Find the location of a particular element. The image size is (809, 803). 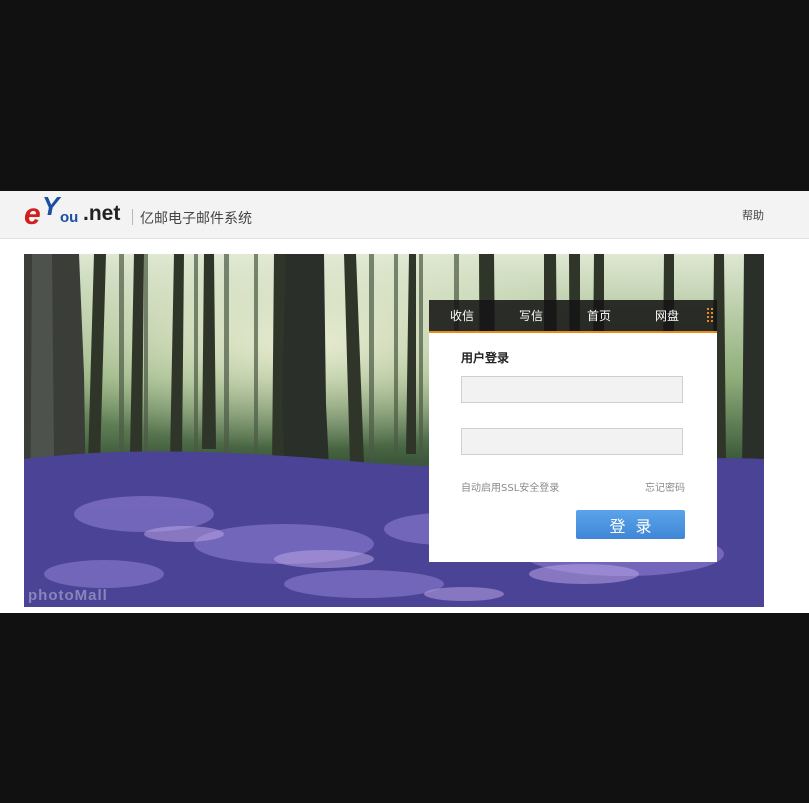

site-title: 亿邮电子邮件系统 is located at coordinates (196, 219).